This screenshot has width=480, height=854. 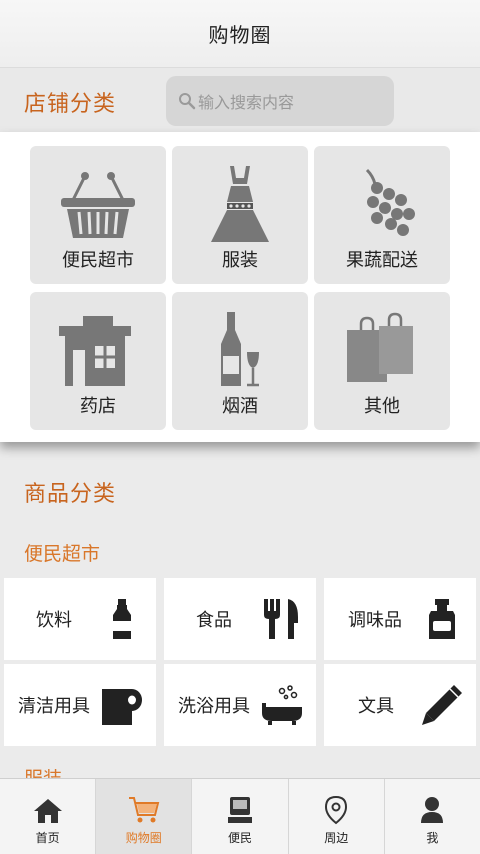 I want to click on store-category-title: 店铺分类, so click(x=70, y=104).